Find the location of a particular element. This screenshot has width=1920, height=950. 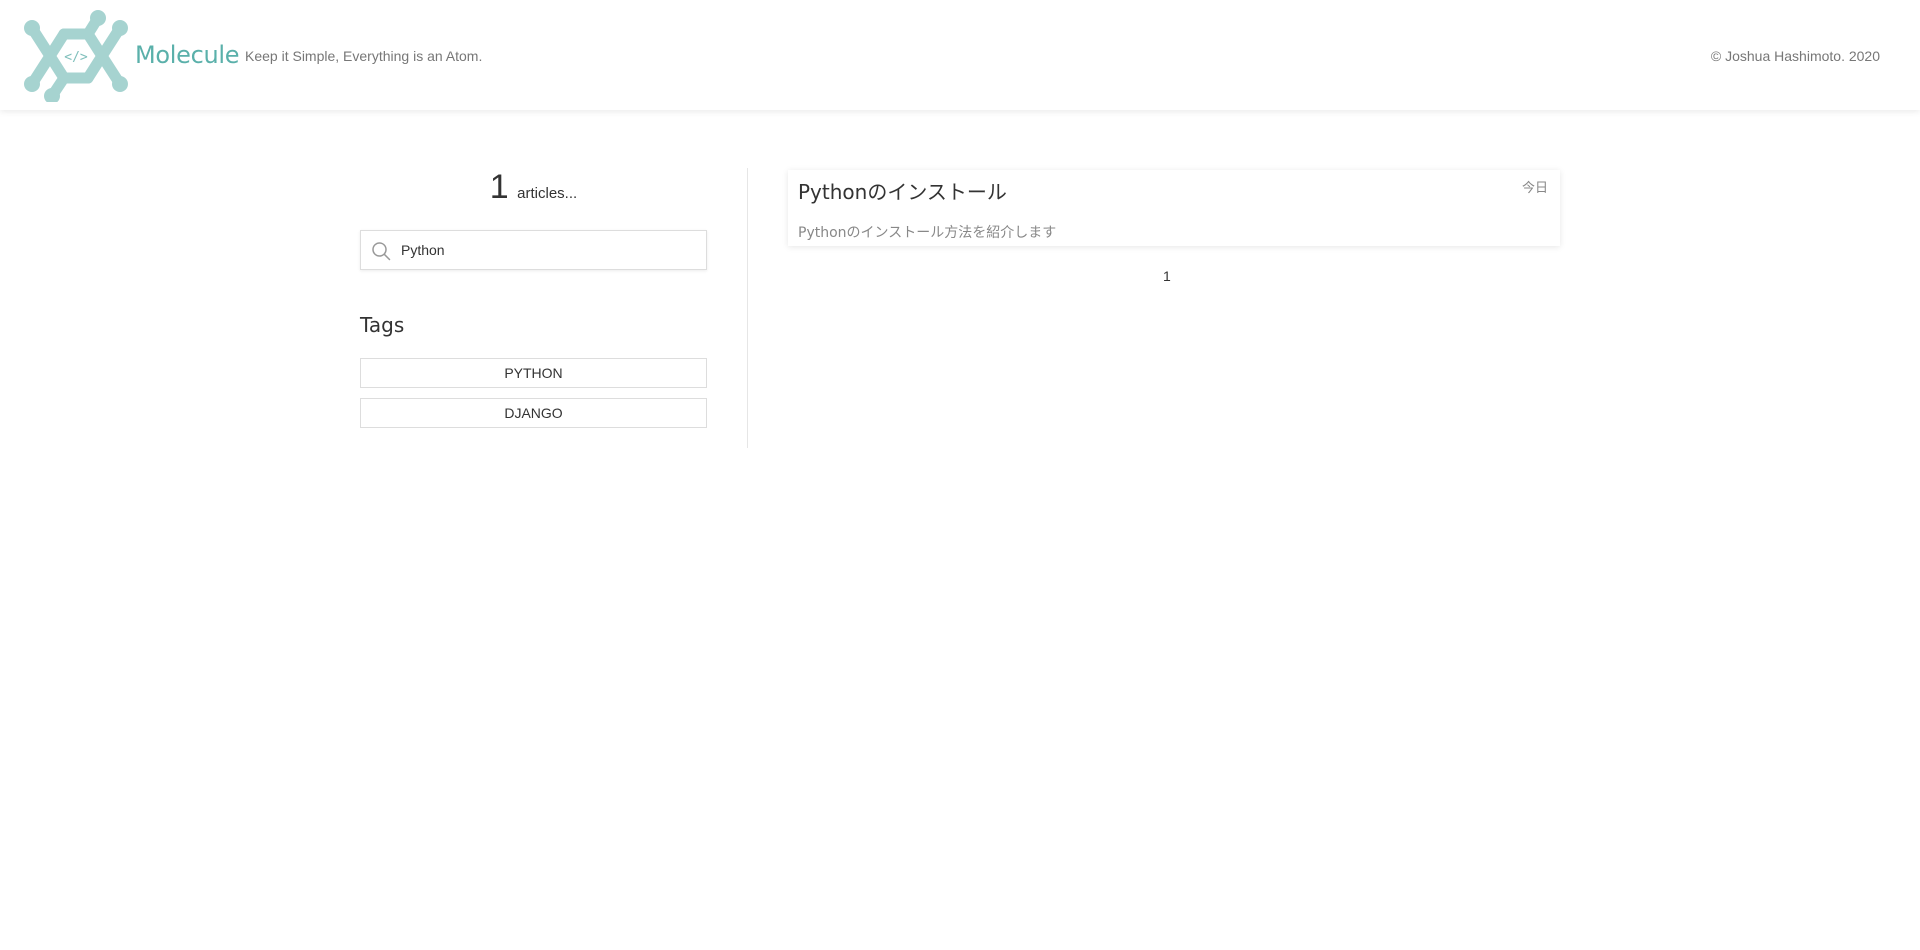

brand-name: Molecule is located at coordinates (187, 55).